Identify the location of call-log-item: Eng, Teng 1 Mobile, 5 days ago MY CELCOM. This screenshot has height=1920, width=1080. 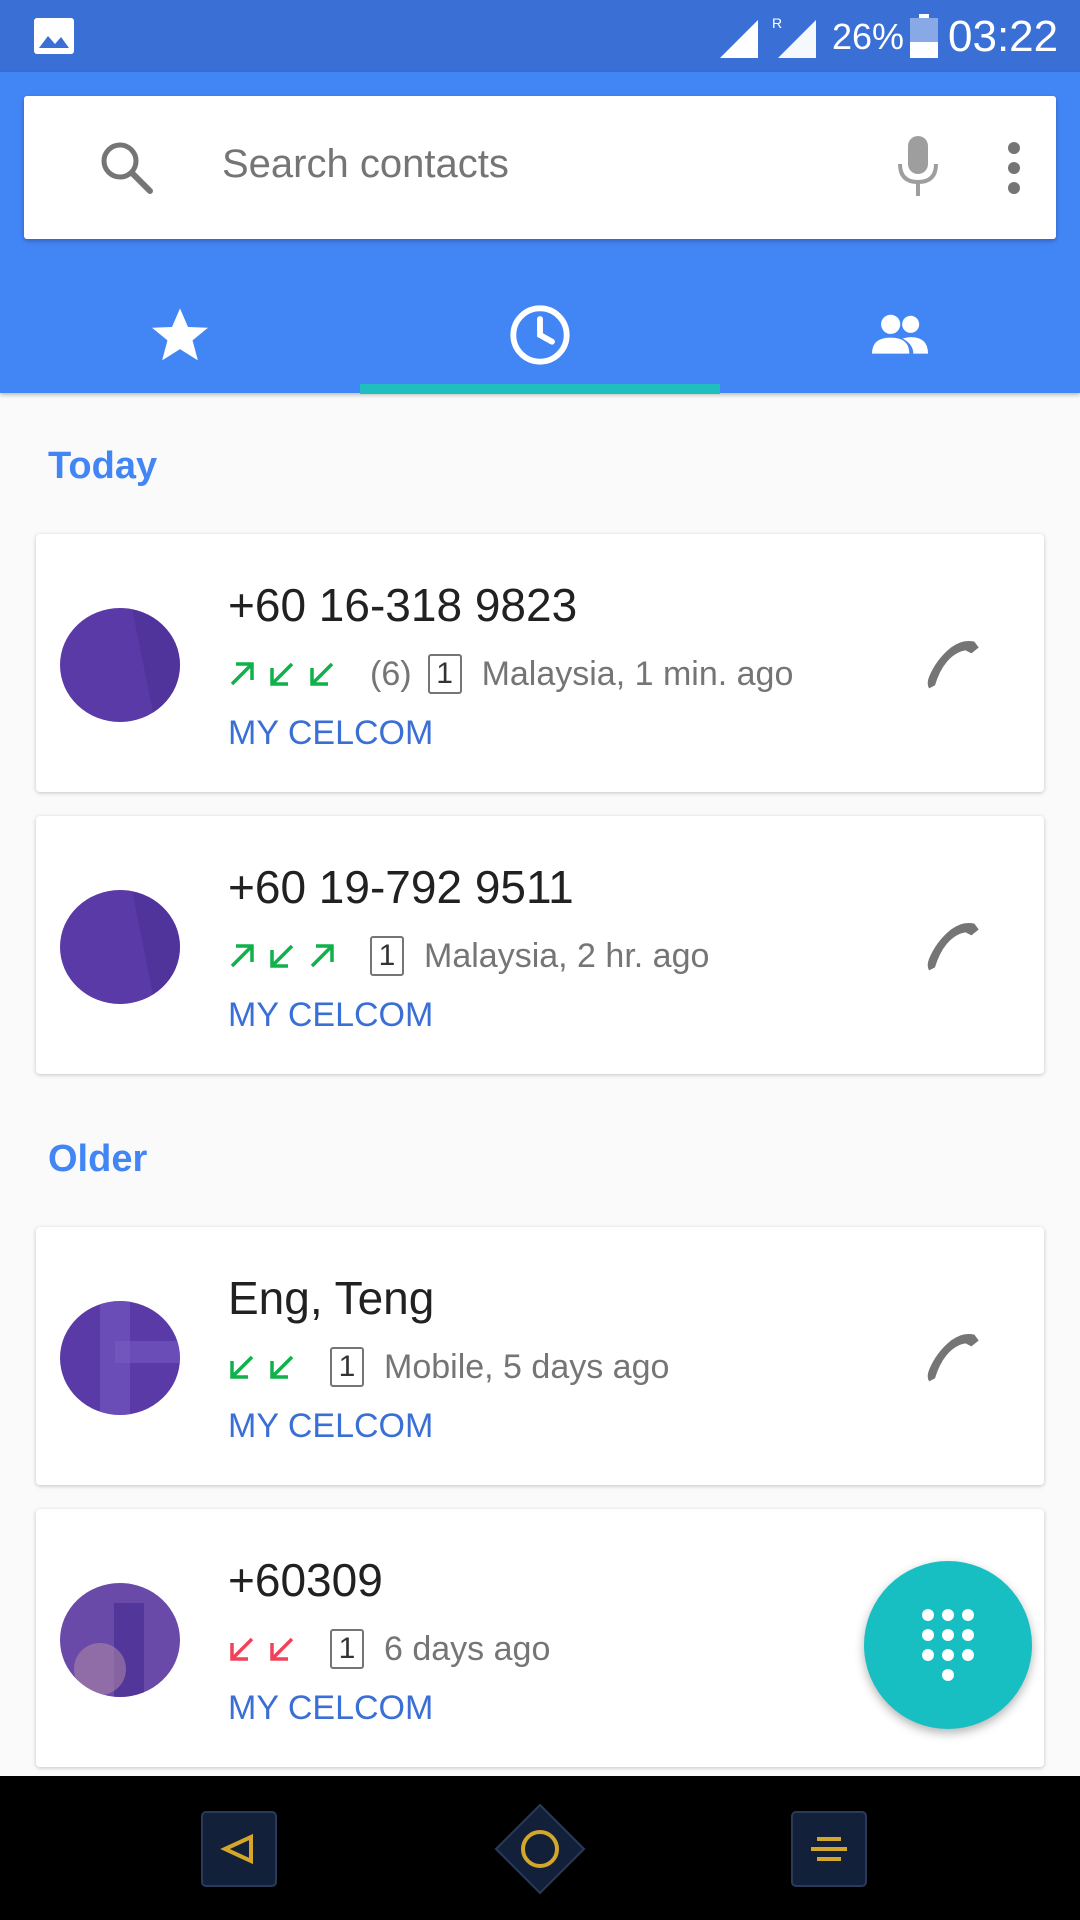
(540, 1356).